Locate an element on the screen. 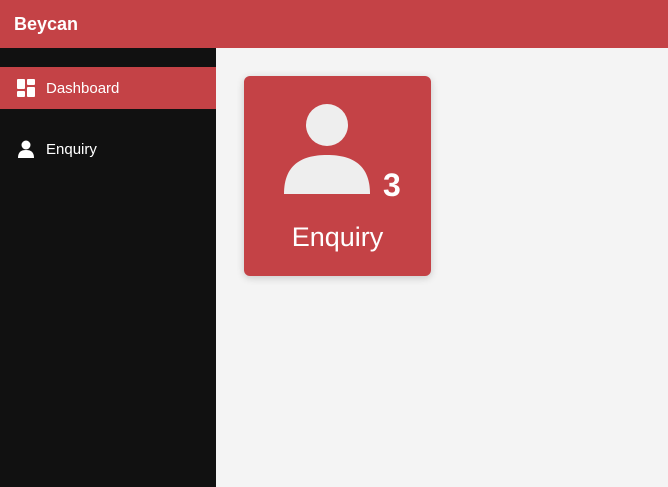 This screenshot has height=487, width=668. sidebar-item-enquiry: Enquiry is located at coordinates (108, 149).